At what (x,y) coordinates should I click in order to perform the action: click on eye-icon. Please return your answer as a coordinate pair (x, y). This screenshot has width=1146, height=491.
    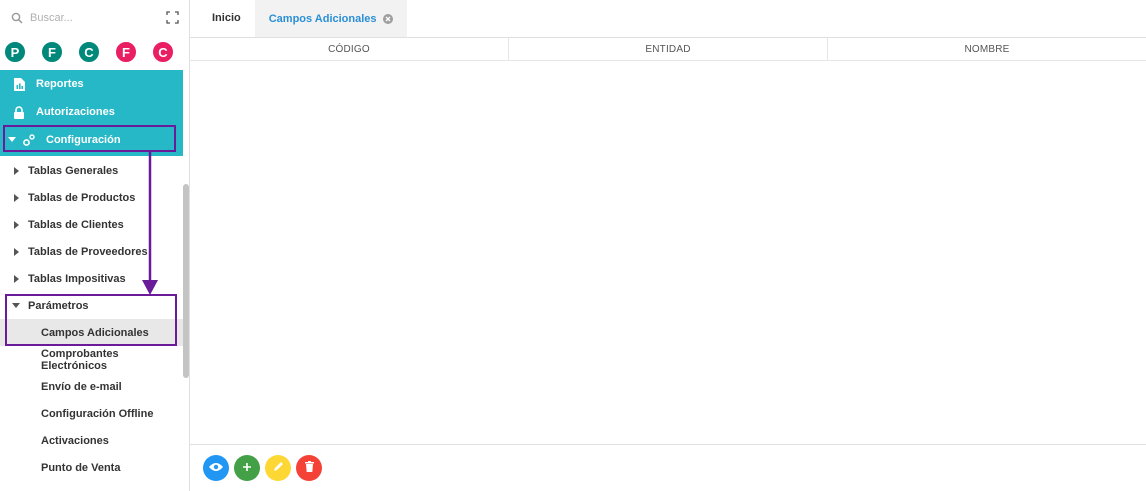
    Looking at the image, I should click on (216, 468).